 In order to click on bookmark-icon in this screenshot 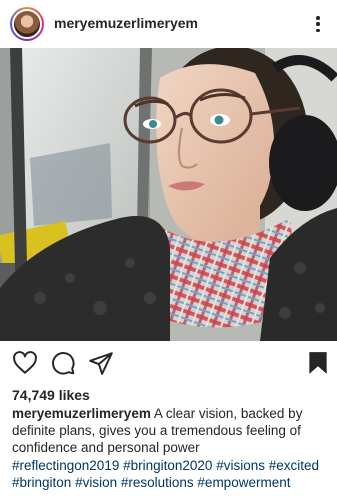, I will do `click(318, 363)`.